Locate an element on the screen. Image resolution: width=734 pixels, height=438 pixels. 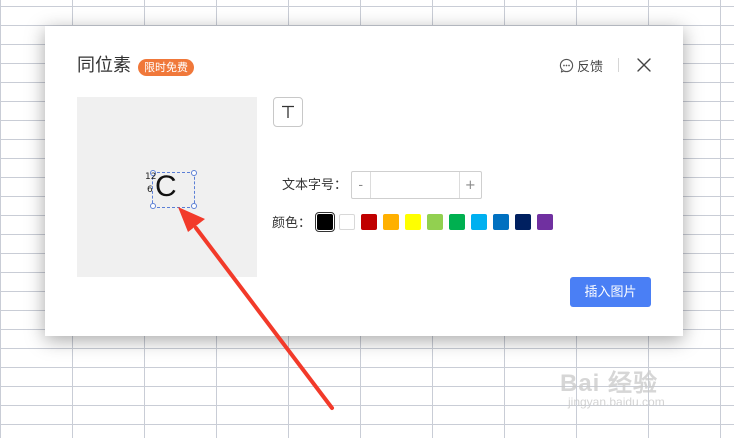
watermark-text: Bai 经验 is located at coordinates (609, 383).